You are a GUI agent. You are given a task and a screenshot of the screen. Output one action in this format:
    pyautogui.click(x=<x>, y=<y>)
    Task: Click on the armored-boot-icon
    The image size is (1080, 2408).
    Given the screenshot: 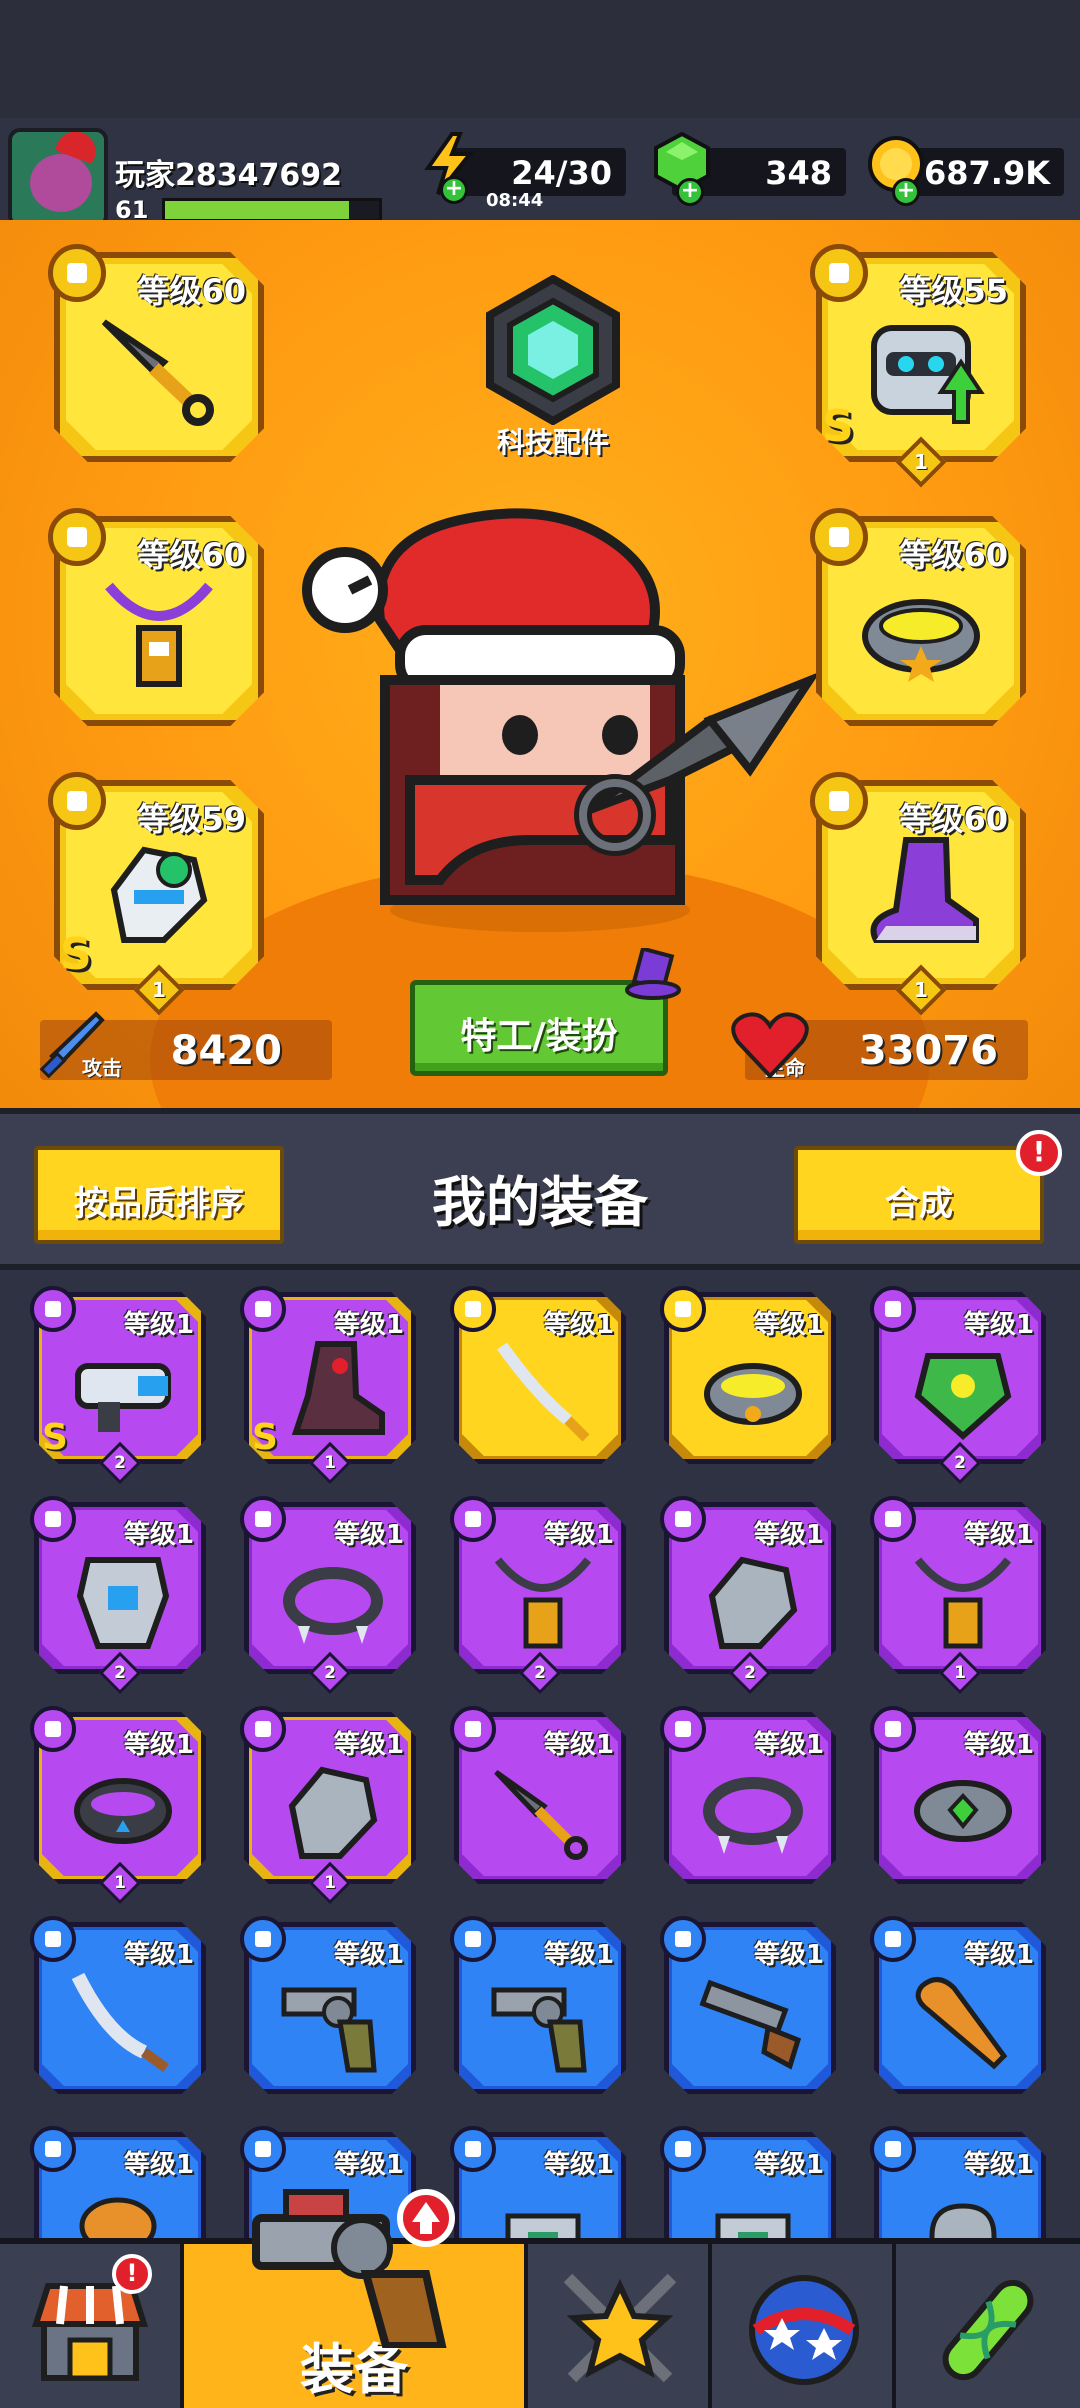 What is the action you would take?
    pyautogui.click(x=338, y=1388)
    